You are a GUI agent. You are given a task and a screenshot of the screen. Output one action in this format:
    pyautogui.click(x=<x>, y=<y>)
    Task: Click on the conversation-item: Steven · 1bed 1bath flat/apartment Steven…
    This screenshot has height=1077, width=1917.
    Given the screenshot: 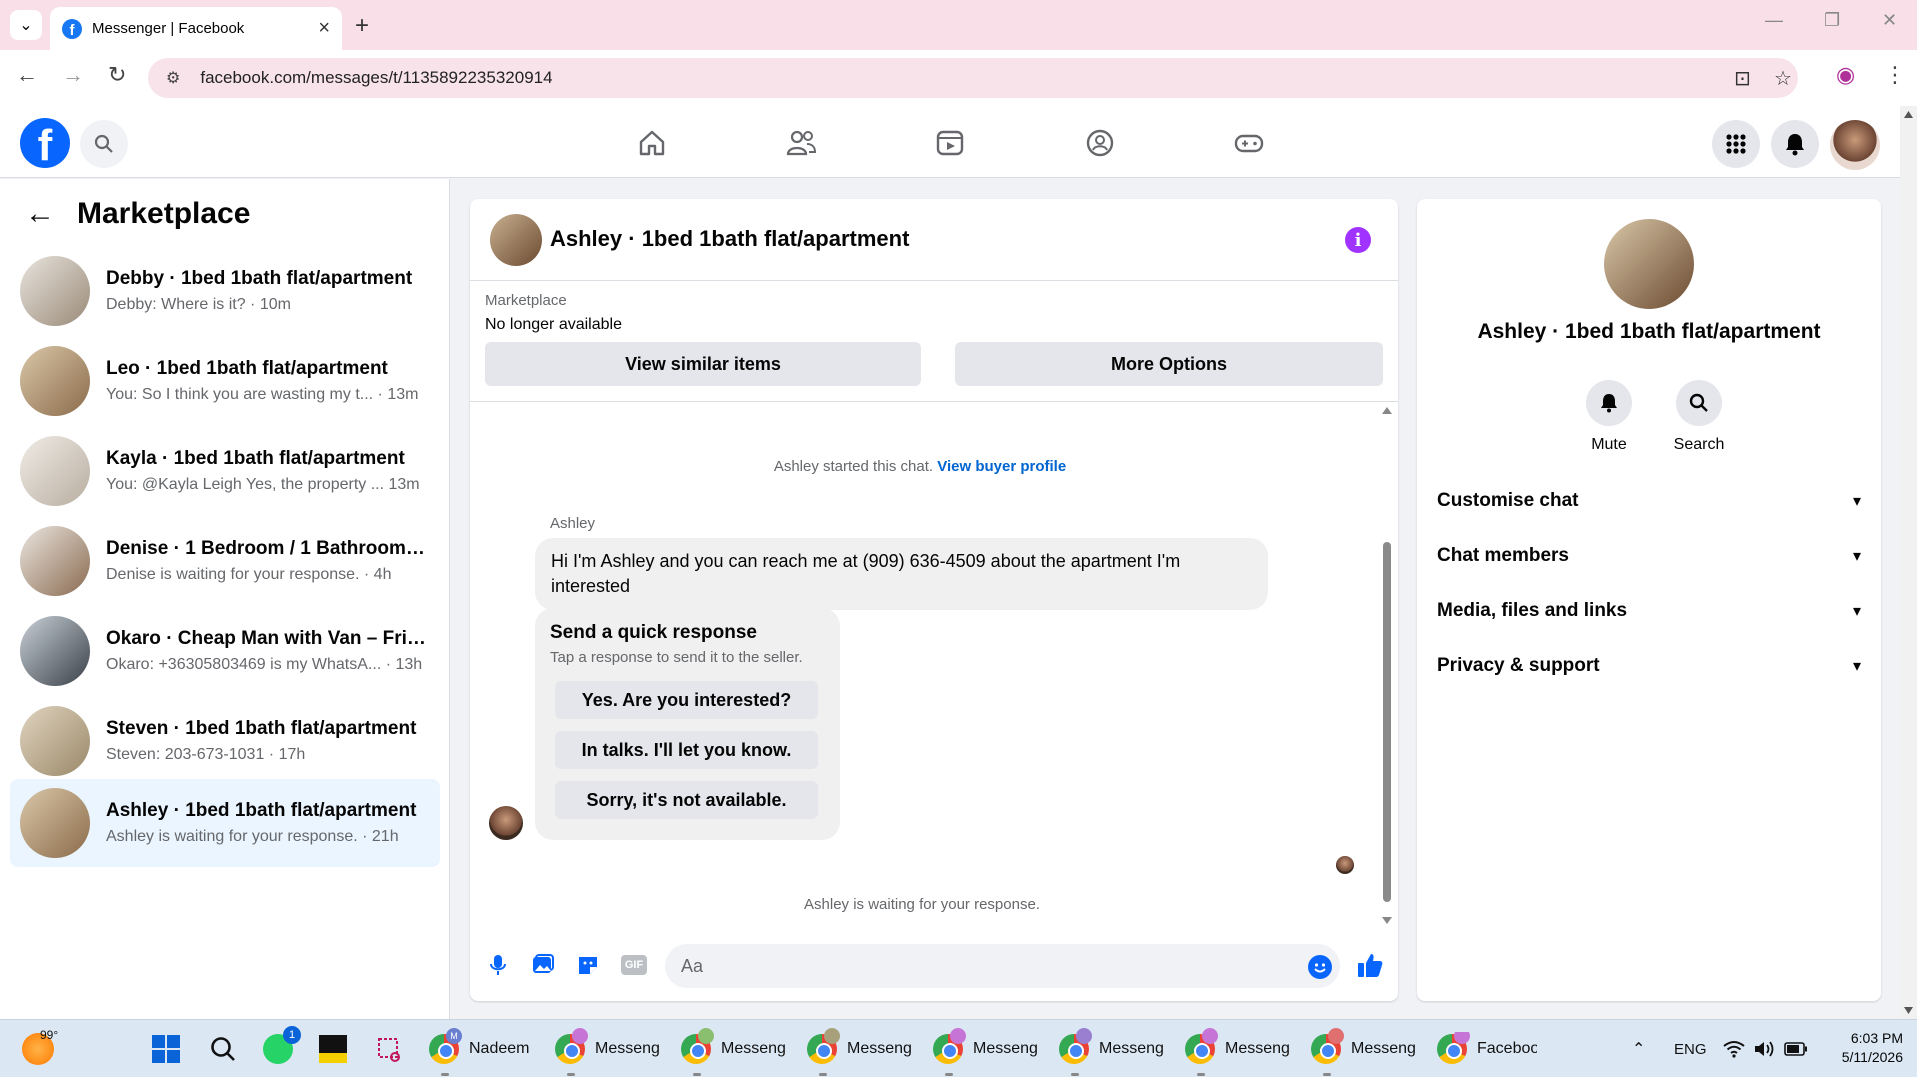 What is the action you would take?
    pyautogui.click(x=225, y=741)
    